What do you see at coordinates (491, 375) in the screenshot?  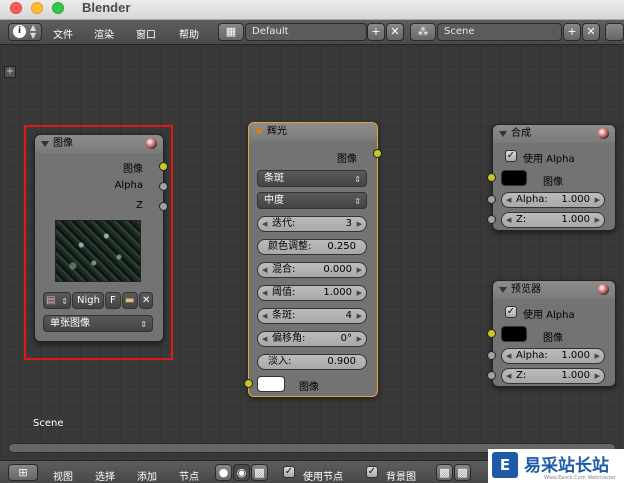 I see `viewer-z-socket` at bounding box center [491, 375].